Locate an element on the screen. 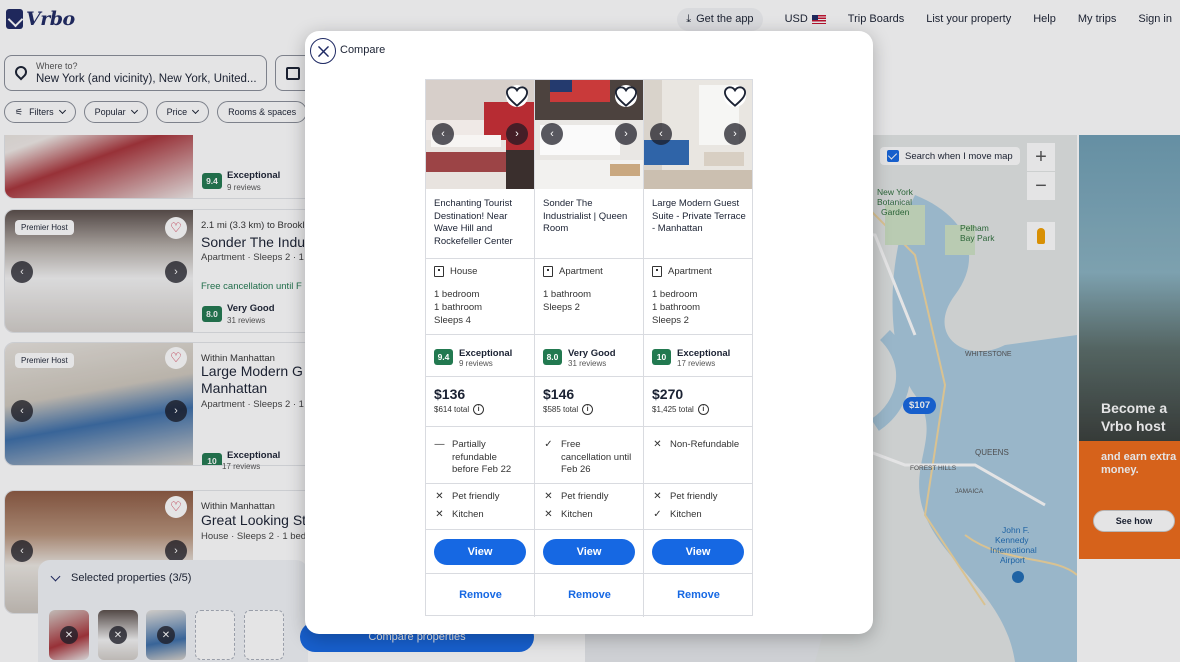  property-type: House is located at coordinates (455, 271).